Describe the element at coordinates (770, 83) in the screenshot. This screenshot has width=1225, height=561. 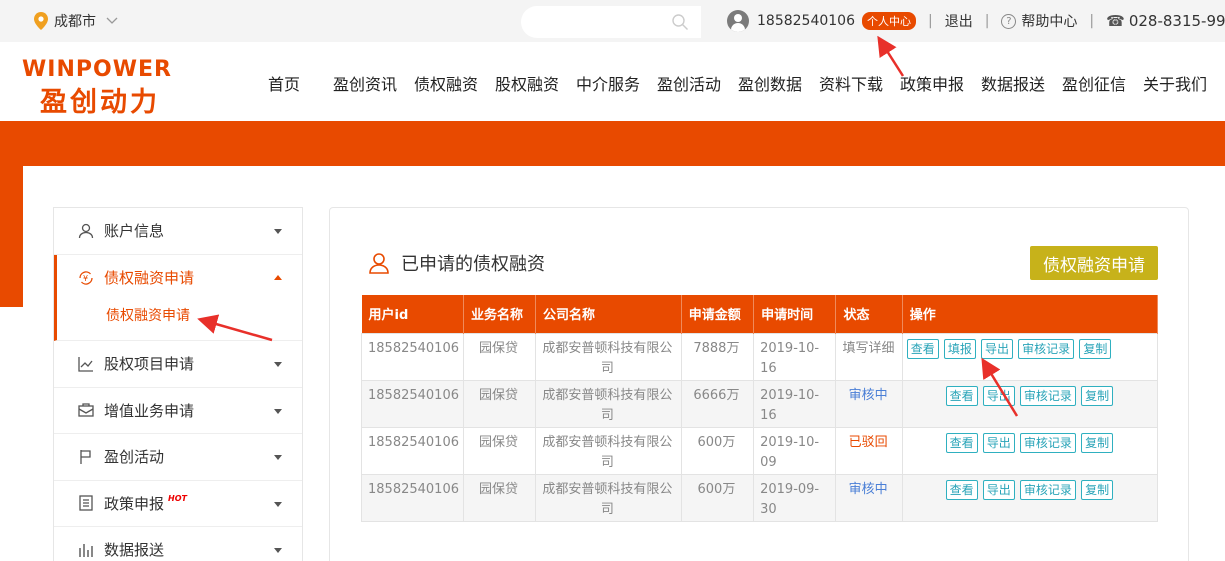
I see `nav-item-data: 盈创数据` at that location.